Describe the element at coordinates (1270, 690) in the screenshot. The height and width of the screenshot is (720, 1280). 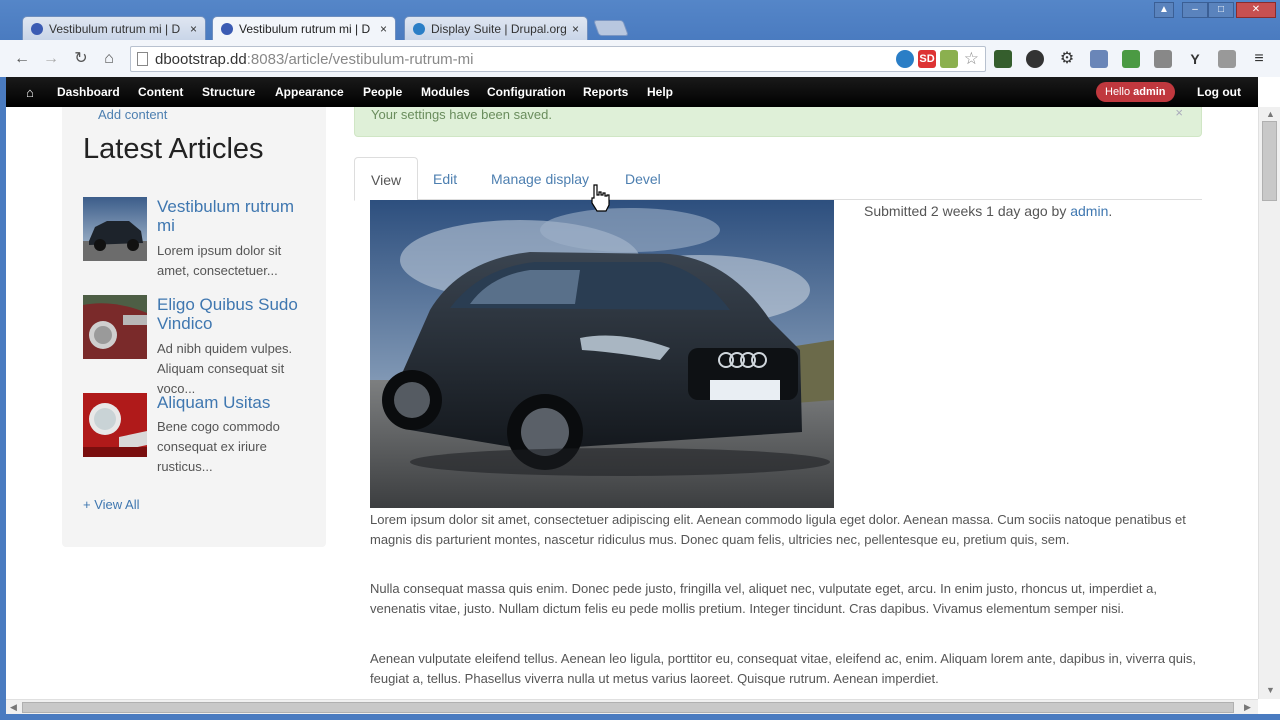
I see `scroll-down-icon: ▼` at that location.